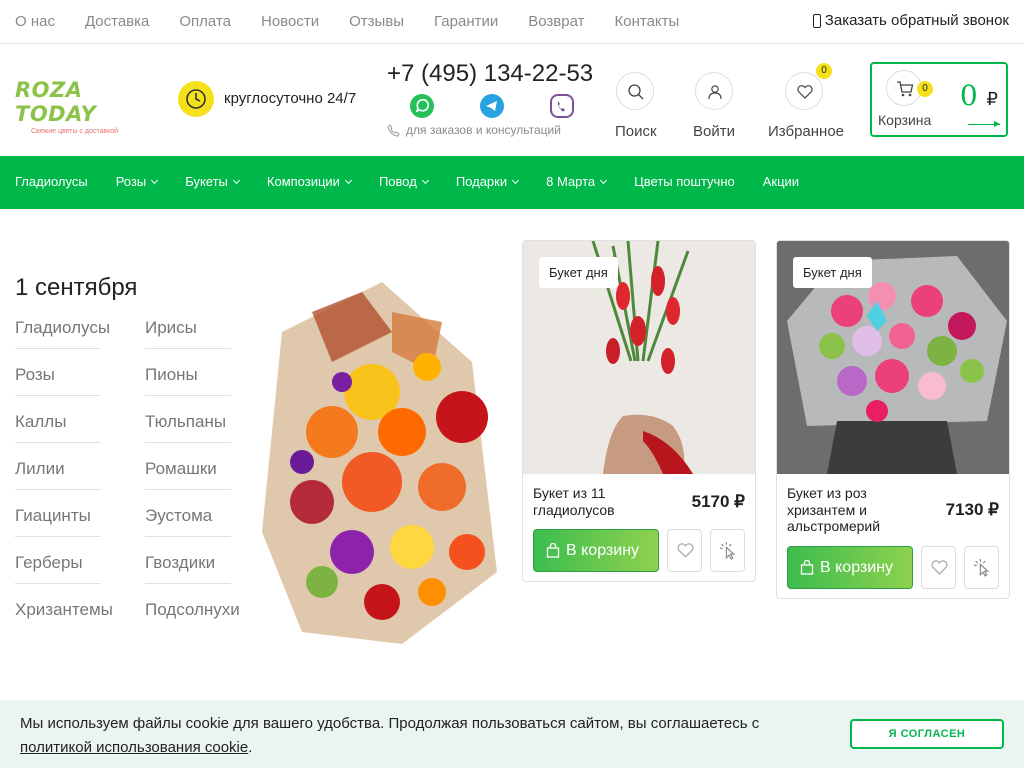 The image size is (1024, 768). I want to click on category-link-gladioli: Гладиолусы, so click(62, 333).